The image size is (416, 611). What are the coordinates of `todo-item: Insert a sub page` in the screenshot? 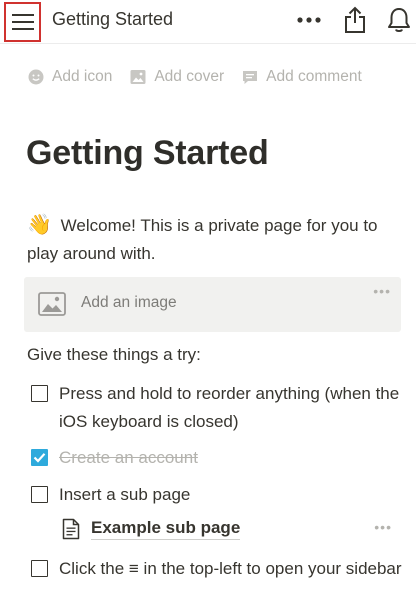 It's located at (218, 495).